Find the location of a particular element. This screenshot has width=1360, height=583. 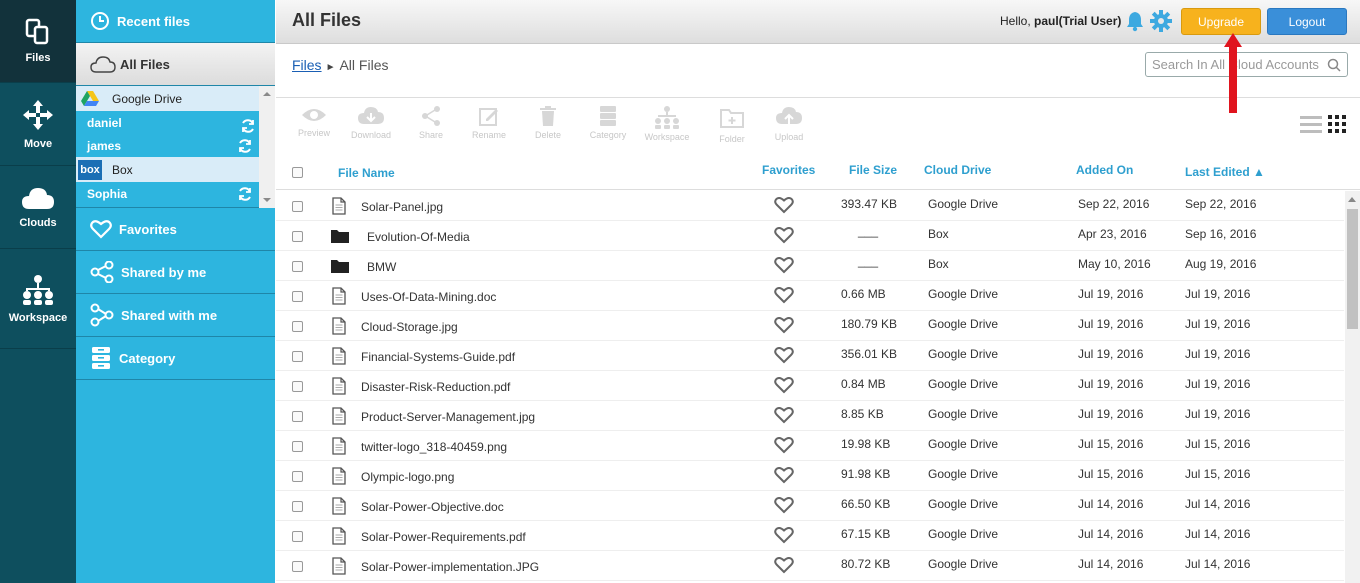

file-name: Solar-Power-implementation.JPG is located at coordinates (450, 567).